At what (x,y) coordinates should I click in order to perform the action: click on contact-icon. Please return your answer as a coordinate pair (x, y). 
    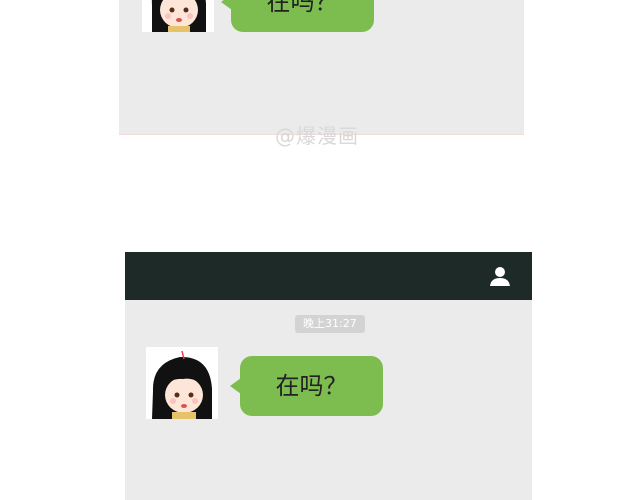
    Looking at the image, I should click on (500, 276).